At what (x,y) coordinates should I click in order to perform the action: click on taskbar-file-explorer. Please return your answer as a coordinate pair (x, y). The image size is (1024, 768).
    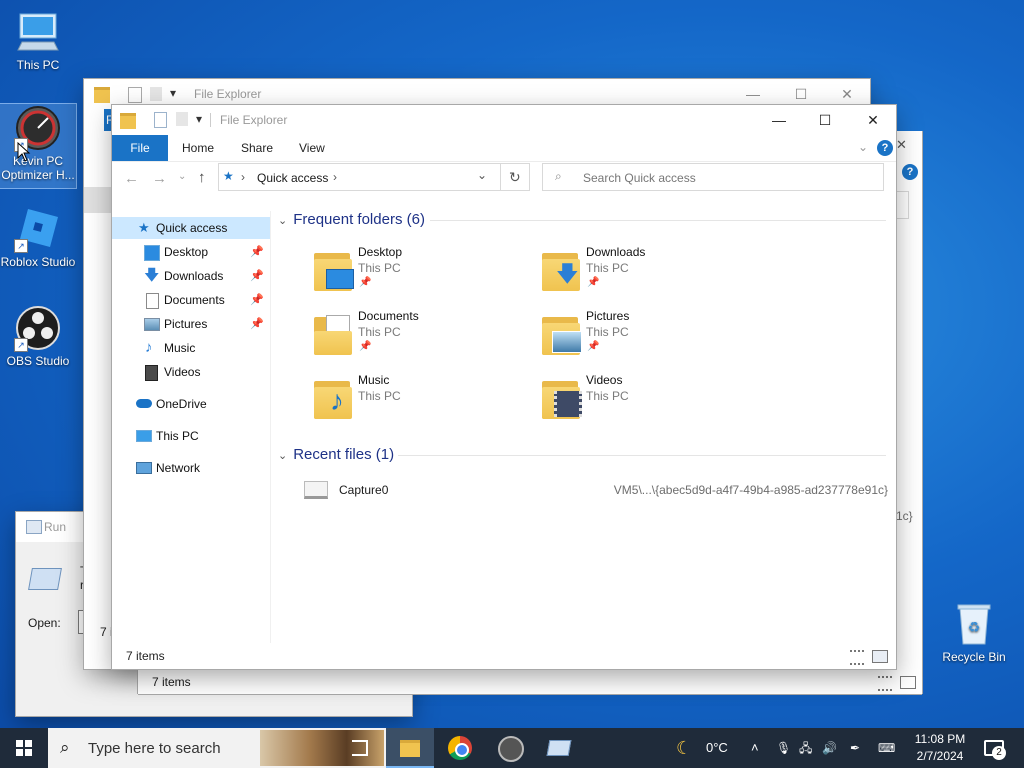
    Looking at the image, I should click on (410, 748).